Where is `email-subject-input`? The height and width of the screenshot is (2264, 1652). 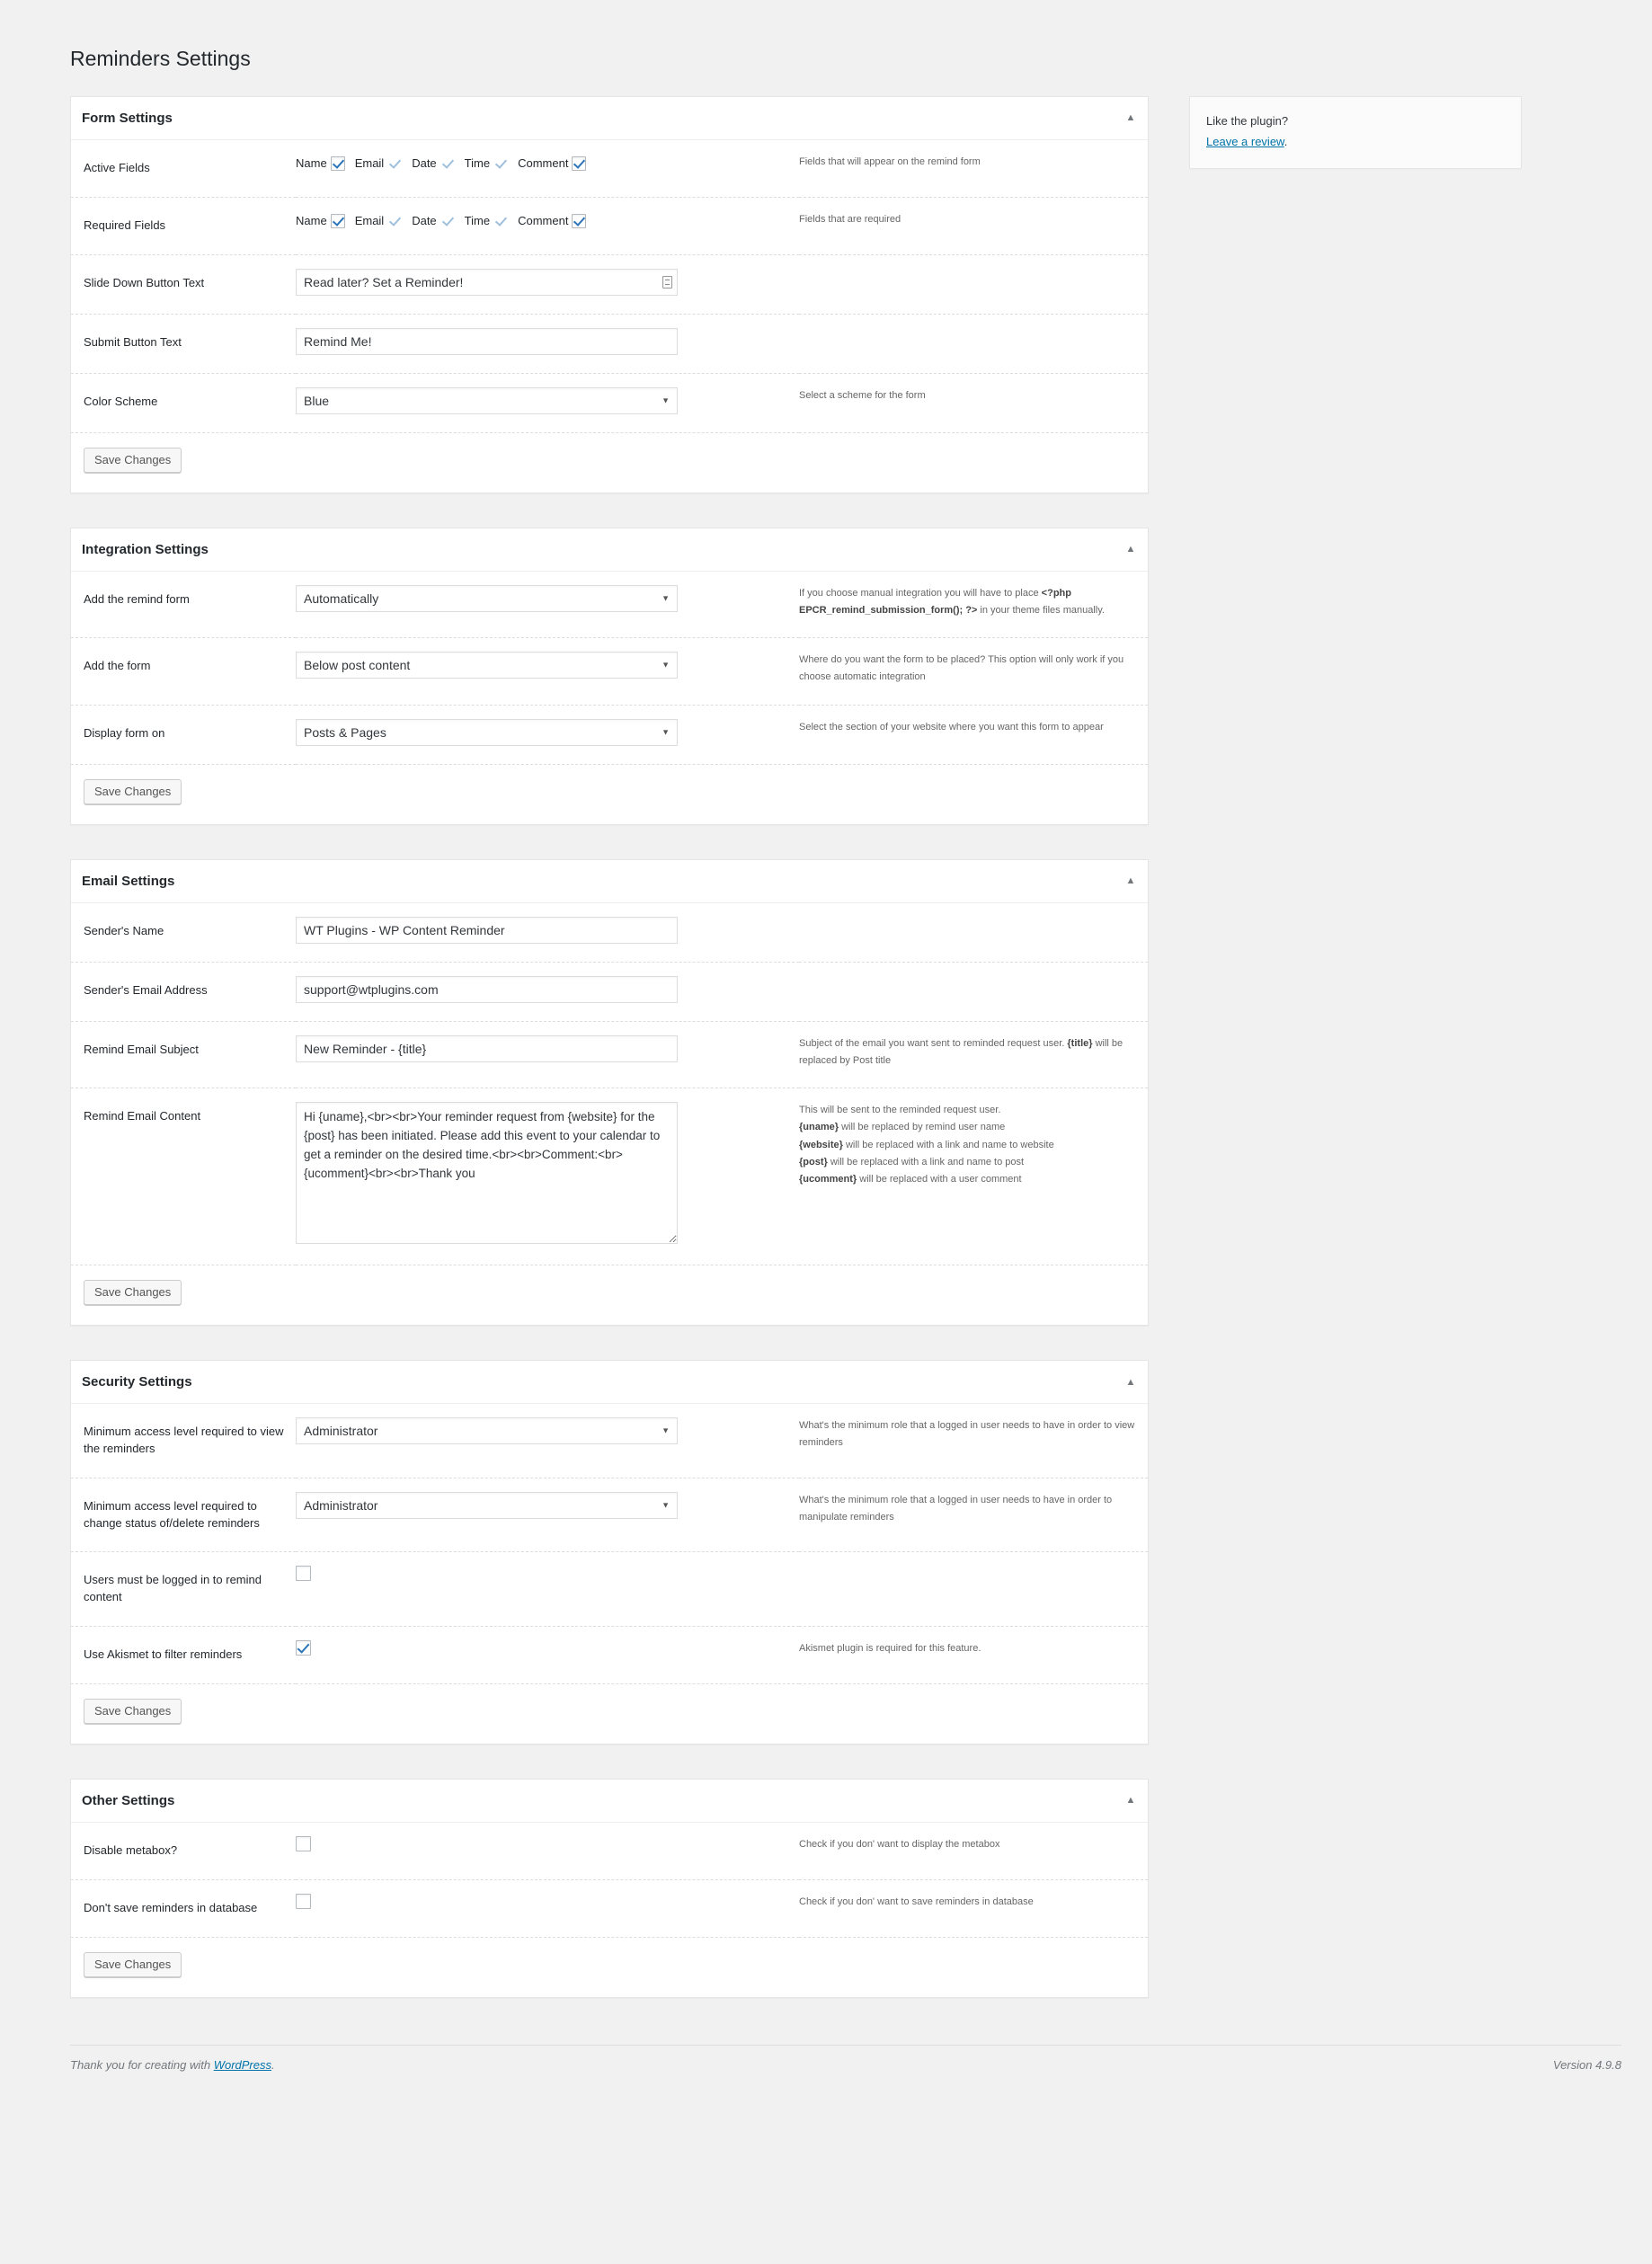 email-subject-input is located at coordinates (487, 1048).